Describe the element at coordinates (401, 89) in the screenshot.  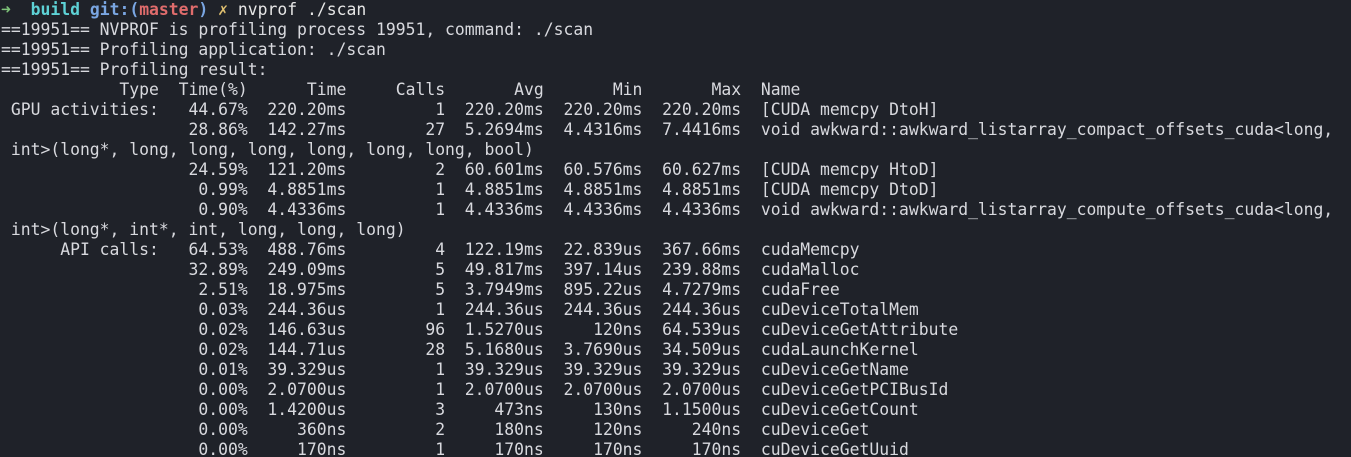
I see `table-header: Type Time(%) Time Calls Avg Min Max Name` at that location.